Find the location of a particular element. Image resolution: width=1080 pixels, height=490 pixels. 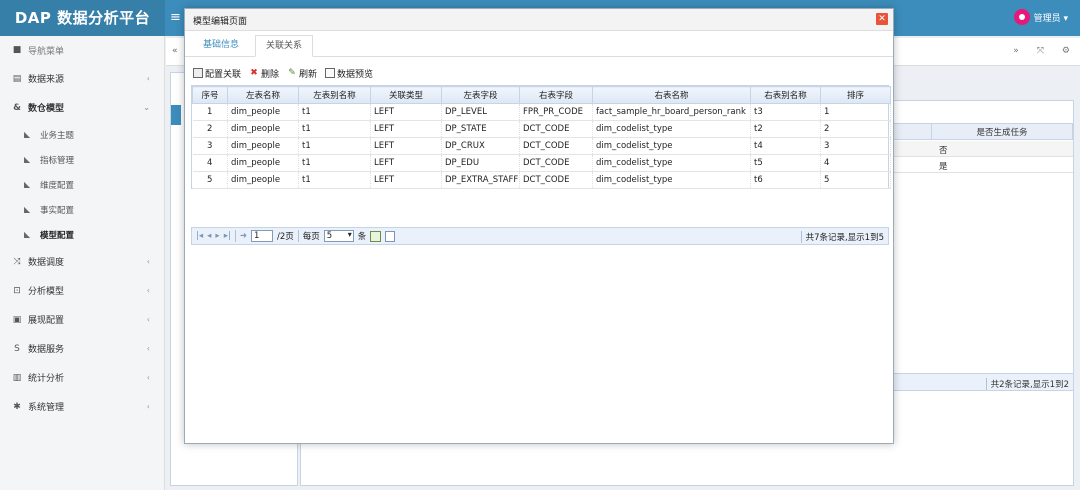

sidebar-item-scheduling: ⤨ 数据调度 ‹ is located at coordinates (82, 261).